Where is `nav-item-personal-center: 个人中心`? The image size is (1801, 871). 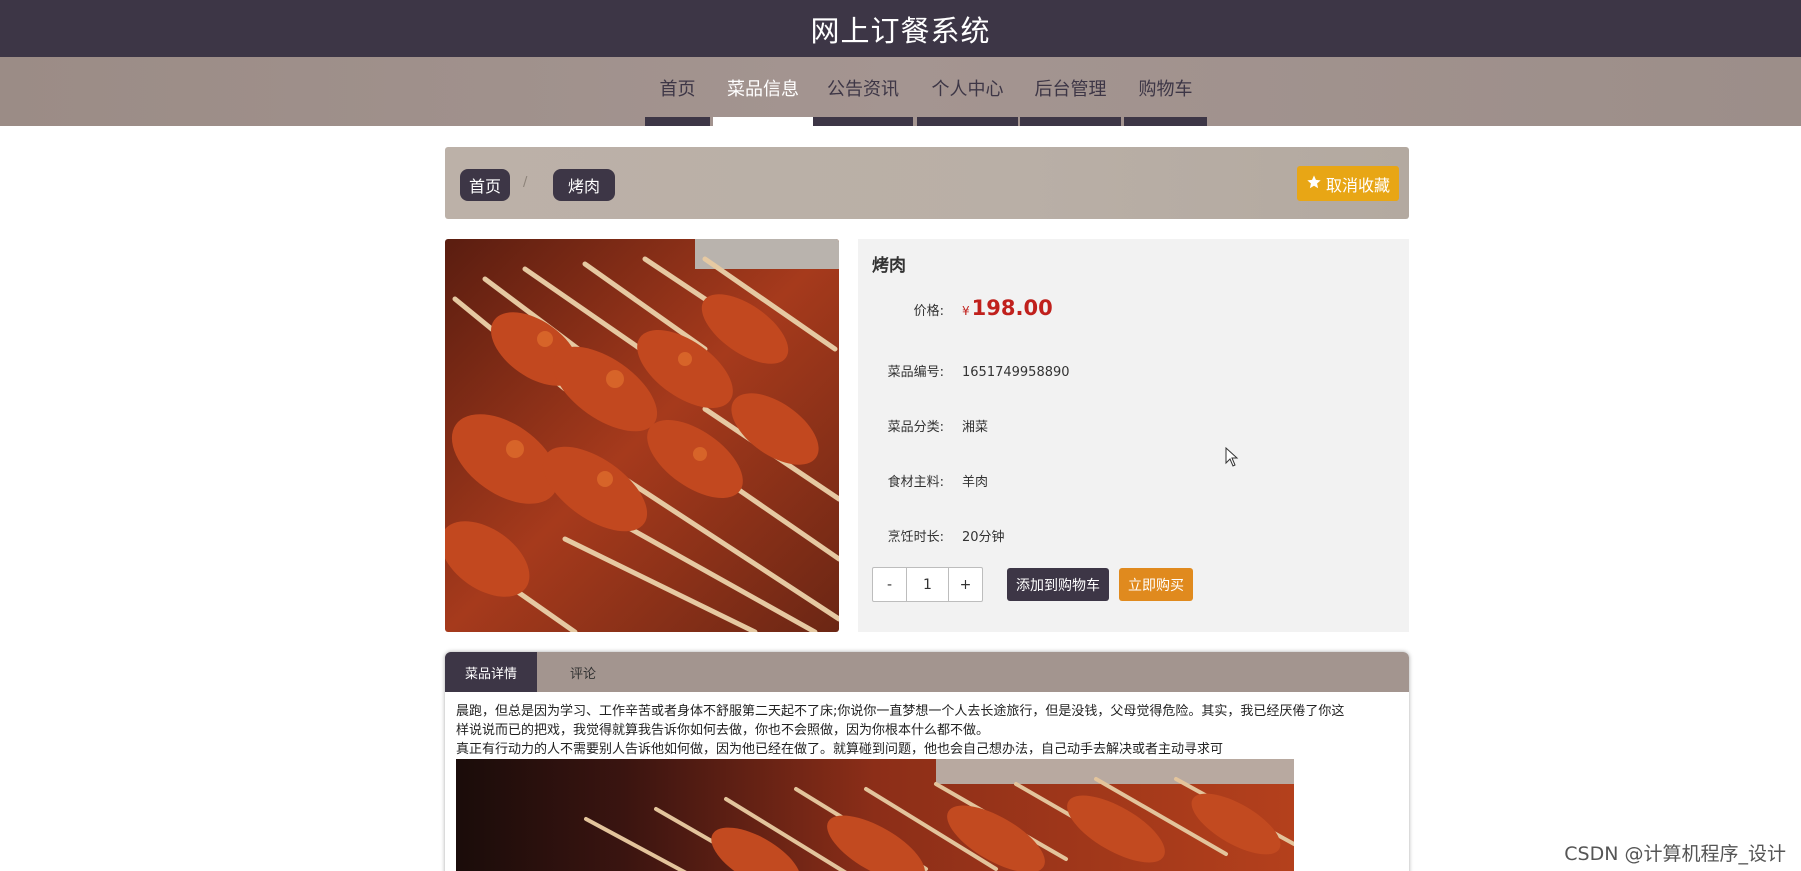 nav-item-personal-center: 个人中心 is located at coordinates (967, 91).